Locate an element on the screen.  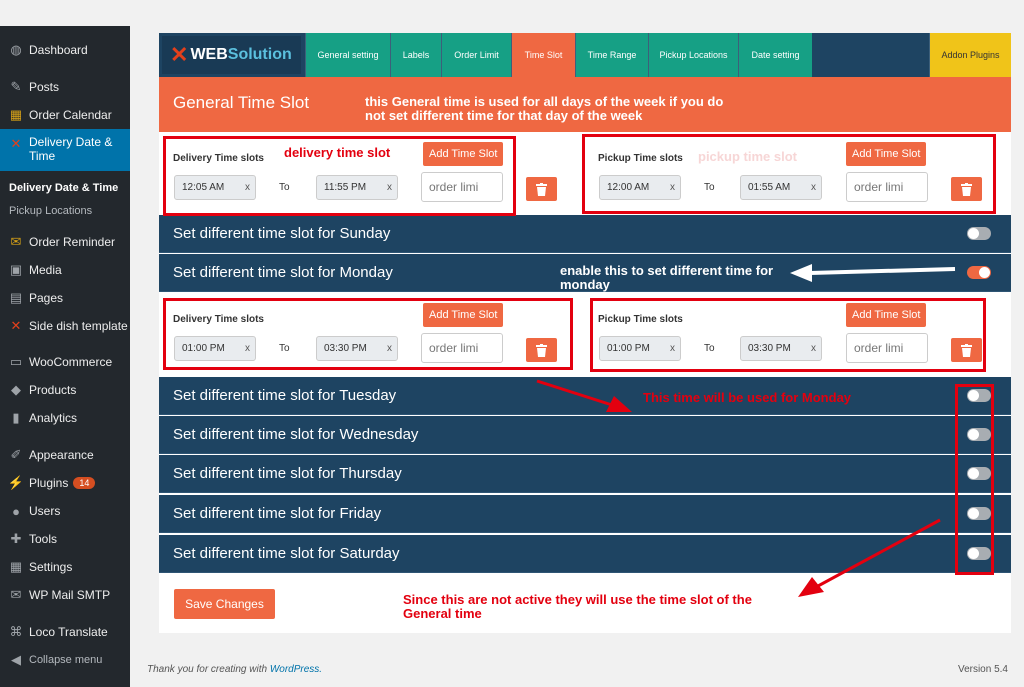
arrow-to-inactive-toggles is located at coordinates (869, 557).